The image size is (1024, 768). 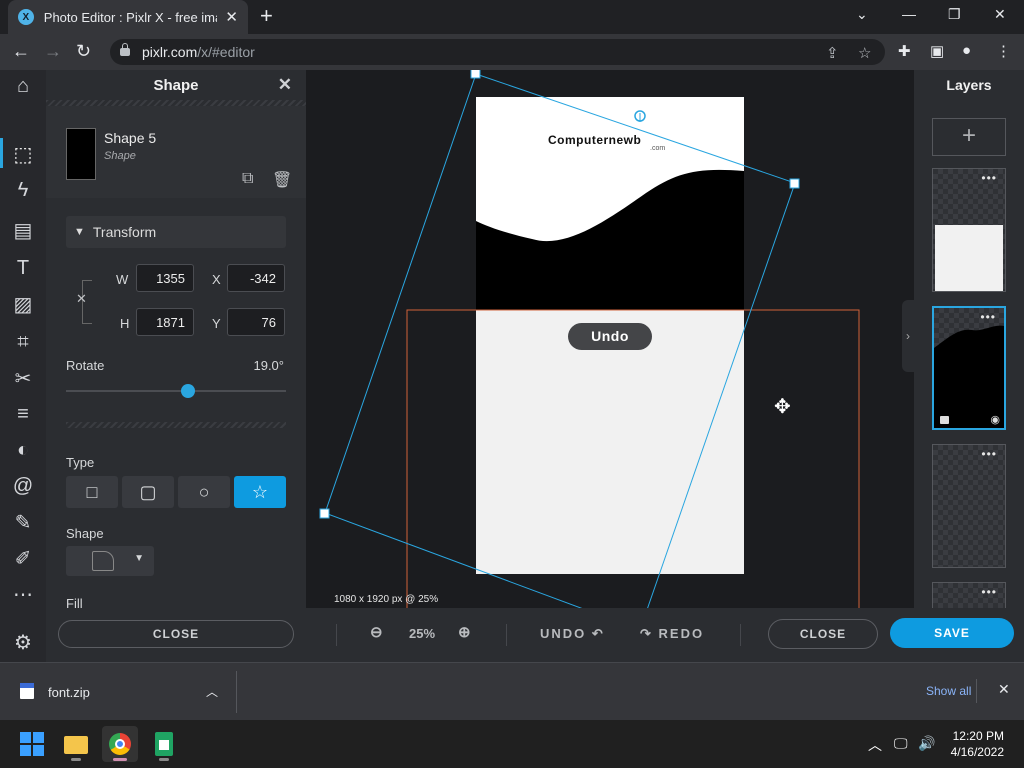 What do you see at coordinates (164, 744) in the screenshot?
I see `spreadsheet-app-button` at bounding box center [164, 744].